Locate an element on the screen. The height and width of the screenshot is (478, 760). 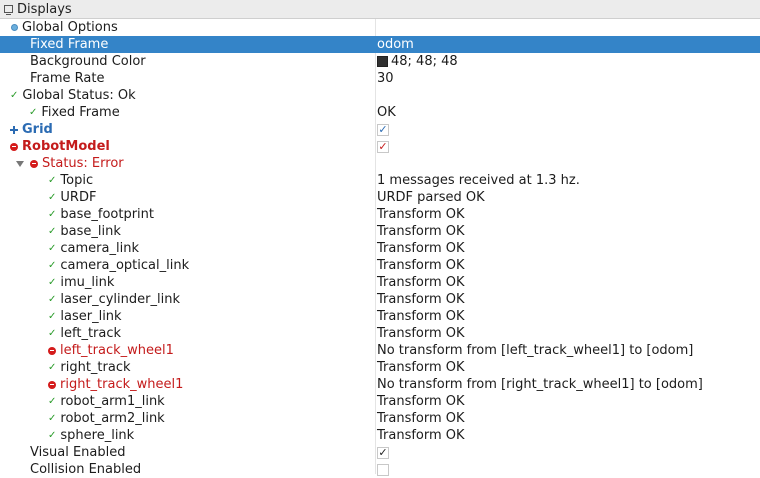
global-status-label: Global Status: Ok is located at coordinates (79, 95).